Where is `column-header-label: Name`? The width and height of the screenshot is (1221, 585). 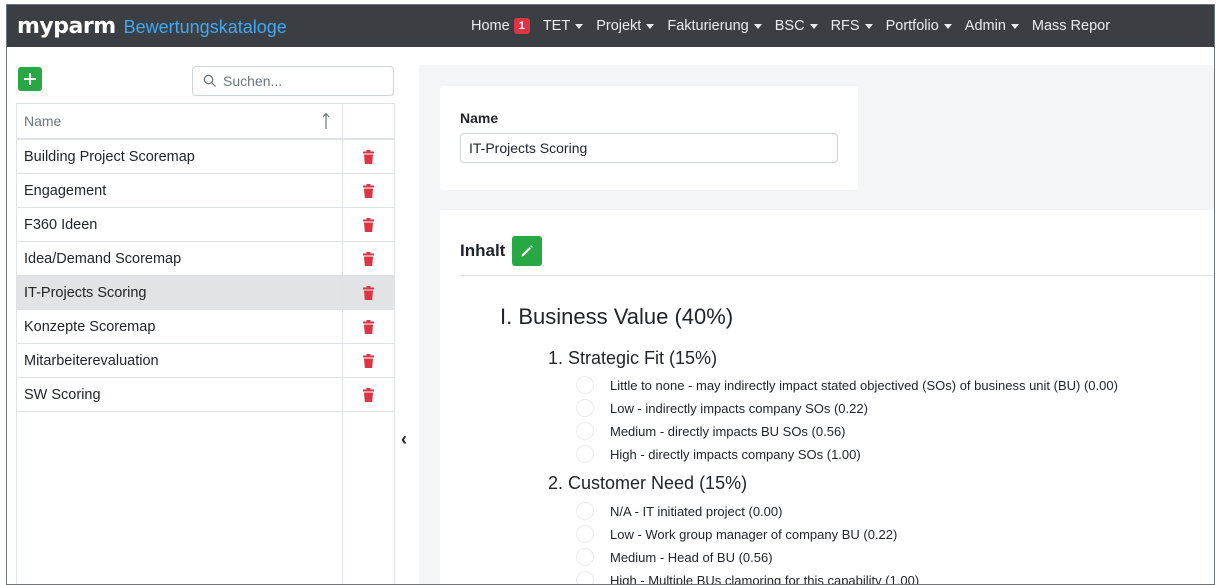
column-header-label: Name is located at coordinates (43, 121).